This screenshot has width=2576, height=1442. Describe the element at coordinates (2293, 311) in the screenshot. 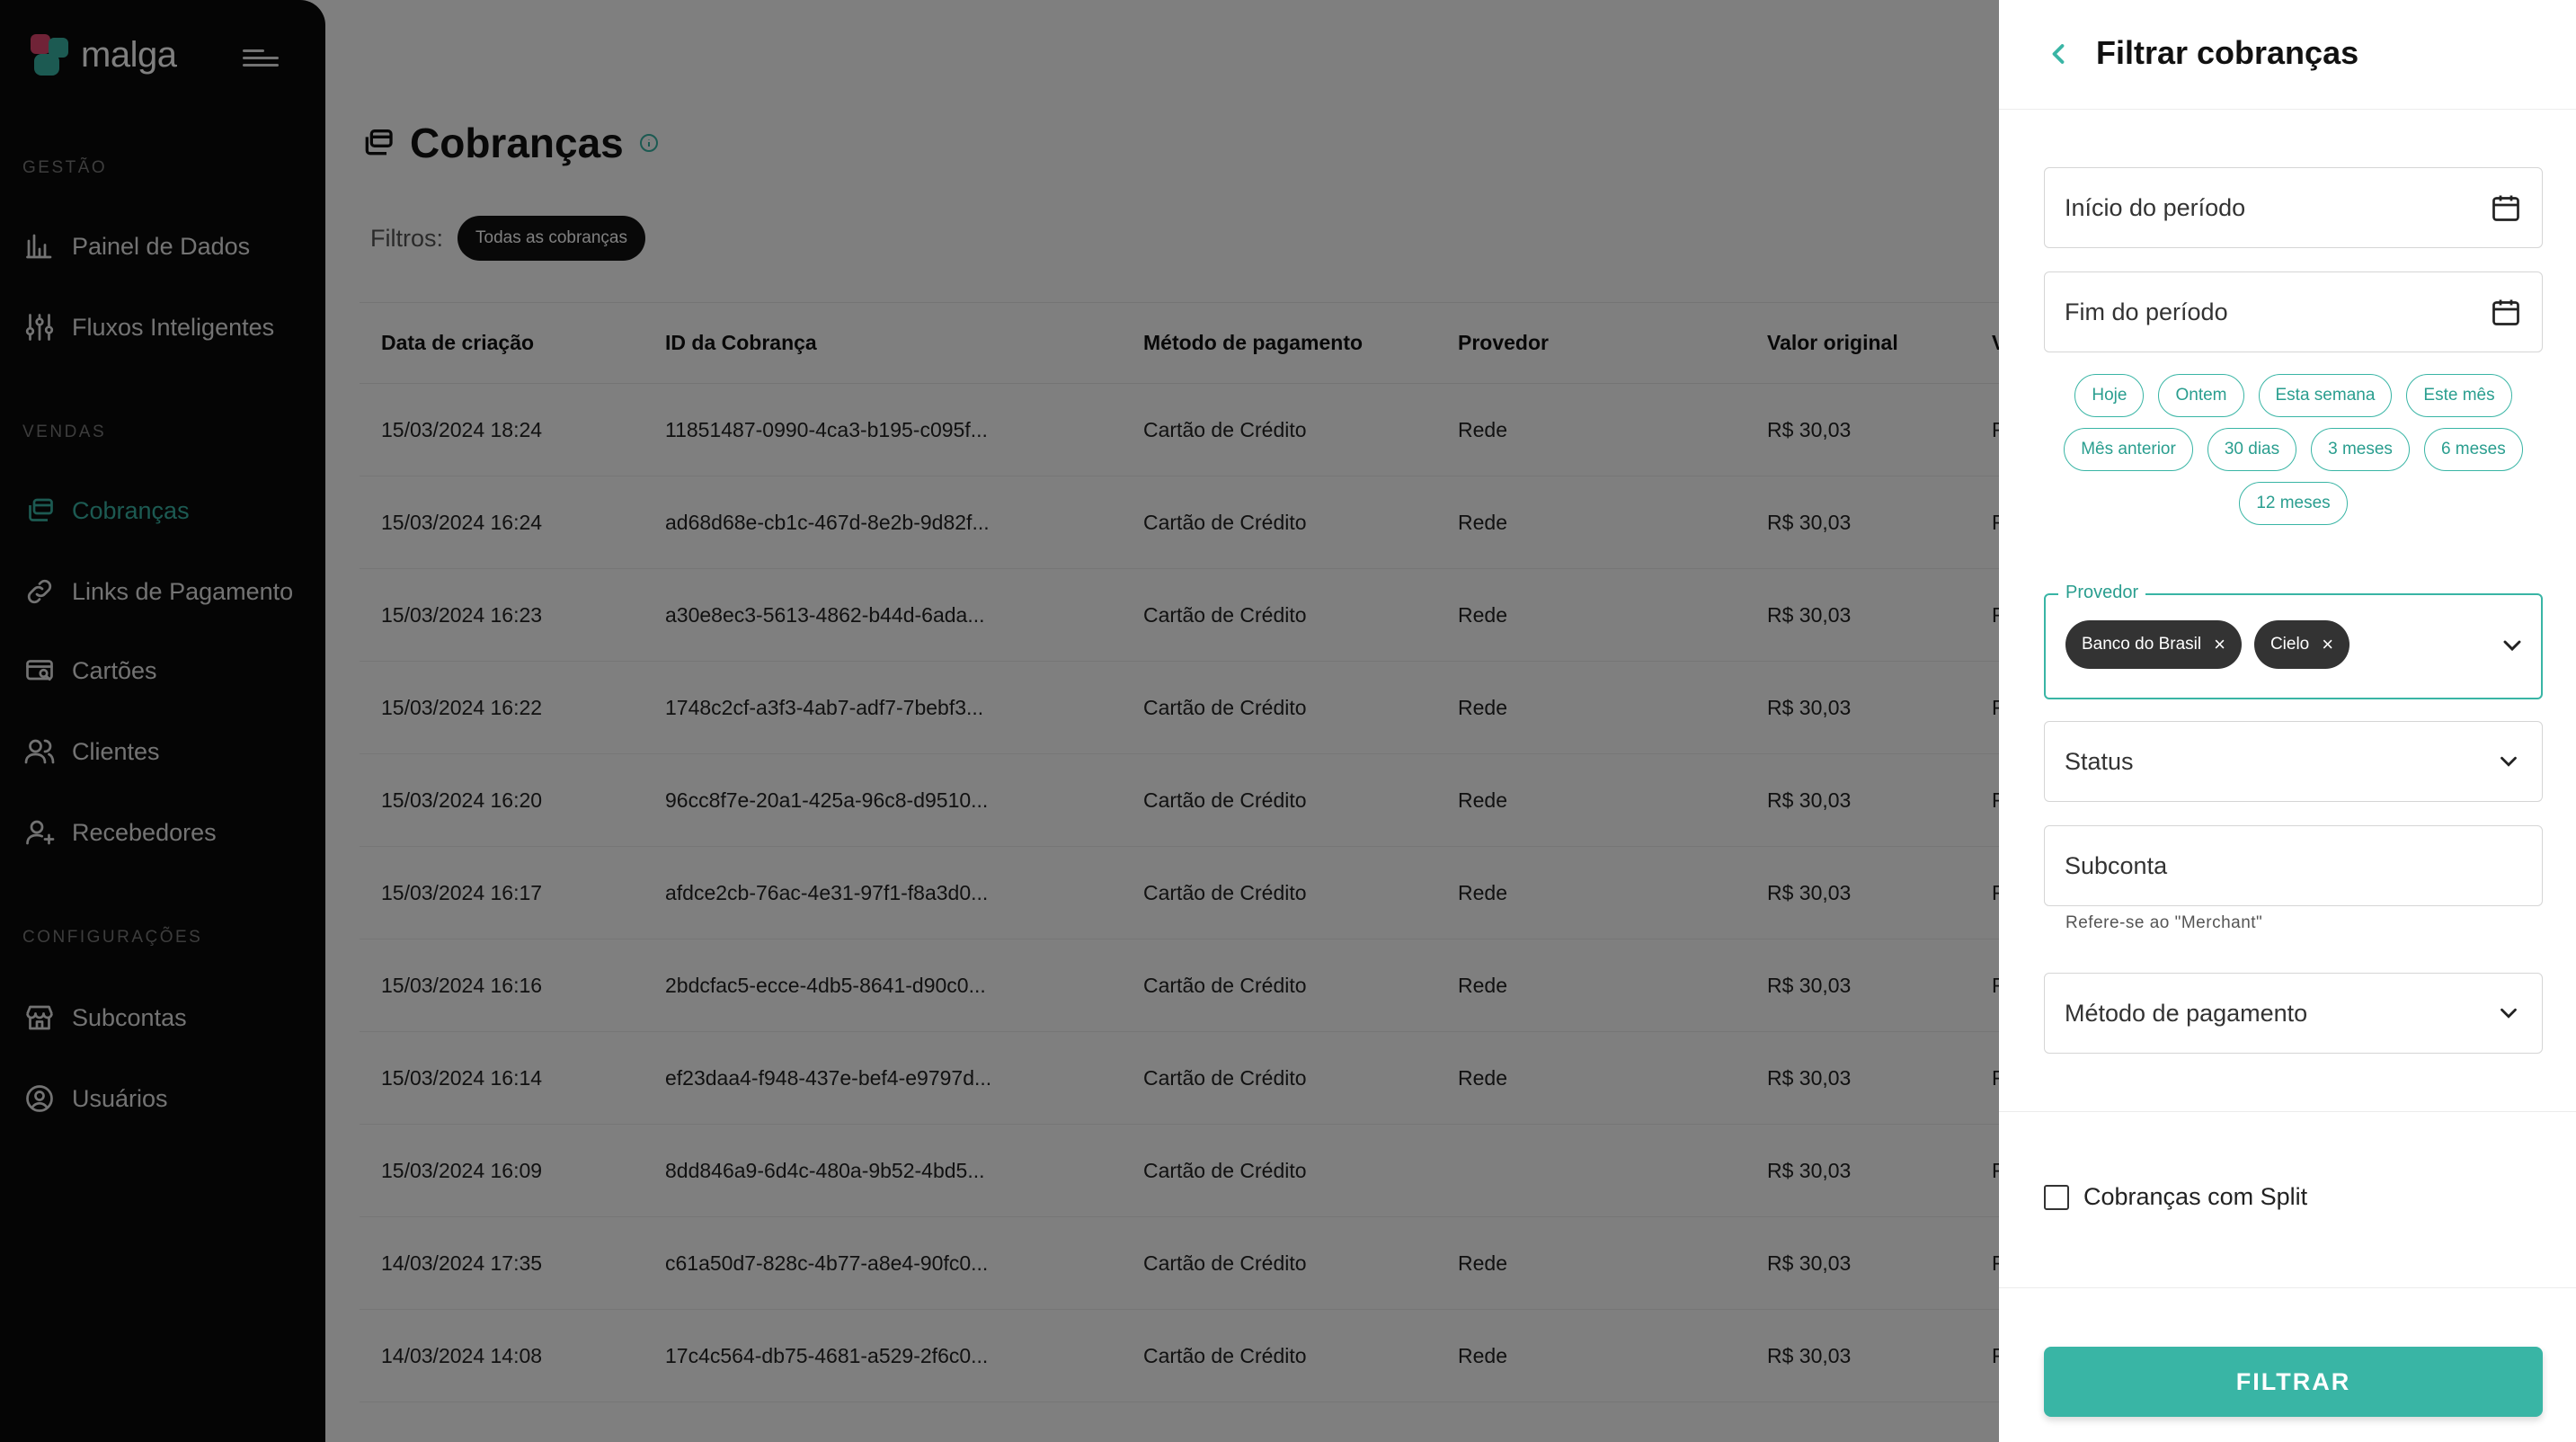

I see `end-period-input: Fim do período` at that location.